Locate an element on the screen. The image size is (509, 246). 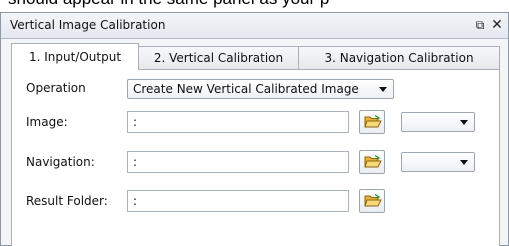
operation-select: Create New Vertical Calibrated Image is located at coordinates (260, 89).